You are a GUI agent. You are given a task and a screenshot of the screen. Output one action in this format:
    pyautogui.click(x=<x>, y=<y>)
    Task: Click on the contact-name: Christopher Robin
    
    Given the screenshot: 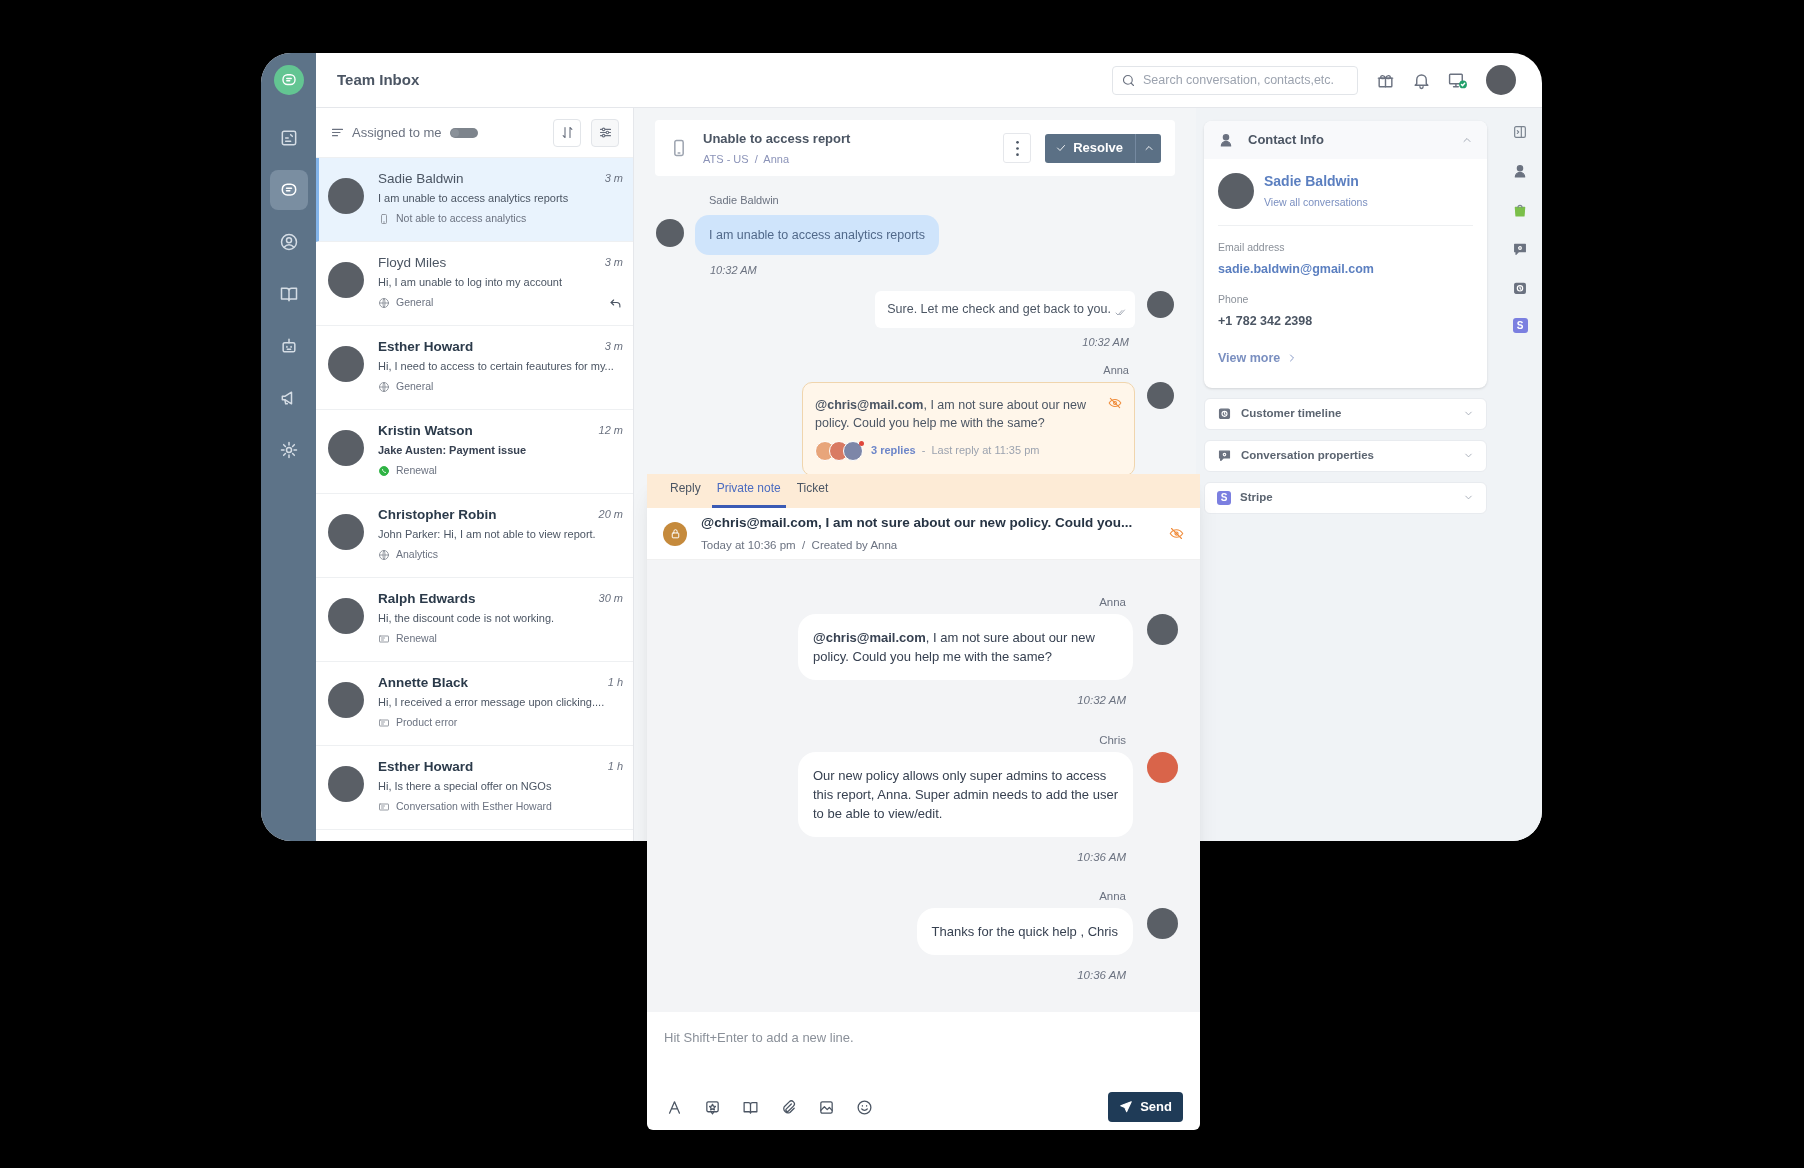 What is the action you would take?
    pyautogui.click(x=437, y=515)
    